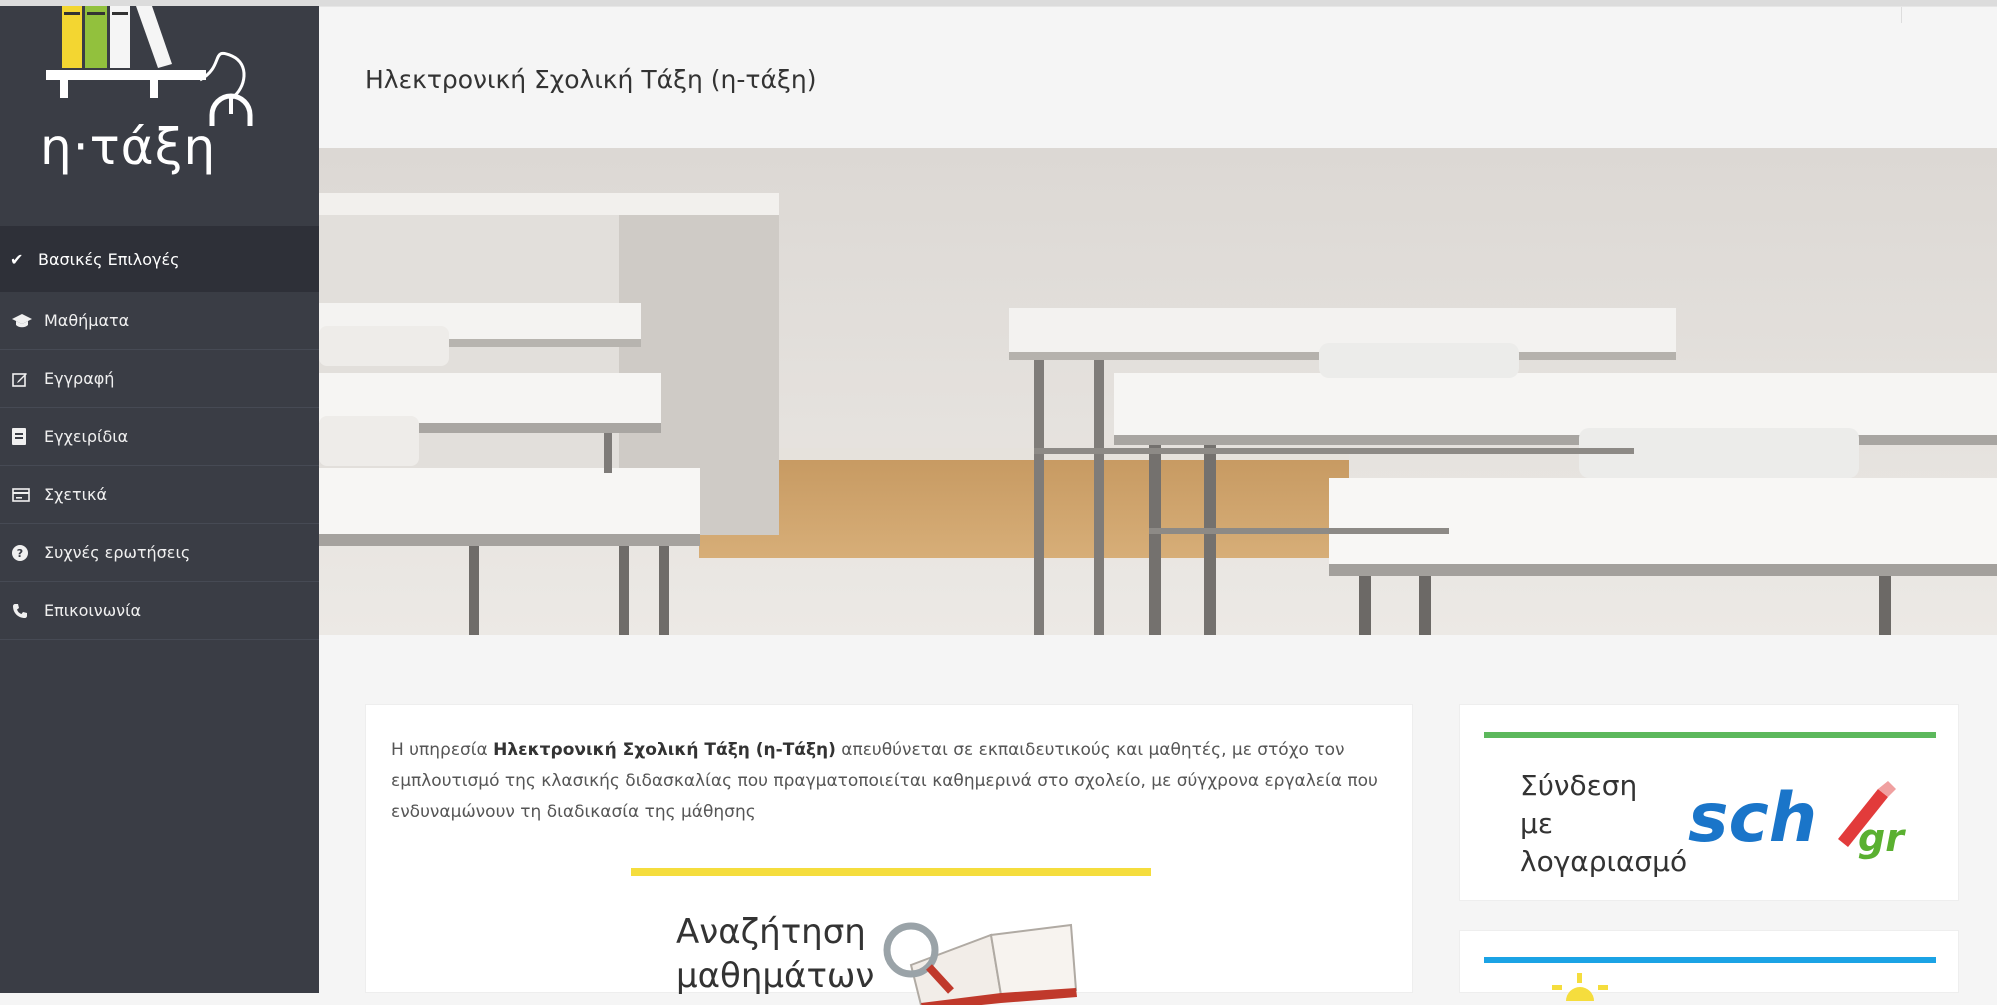 The image size is (1997, 1005). I want to click on sidebar-section-header: ✔ Βασικές Επιλογές, so click(159, 259).